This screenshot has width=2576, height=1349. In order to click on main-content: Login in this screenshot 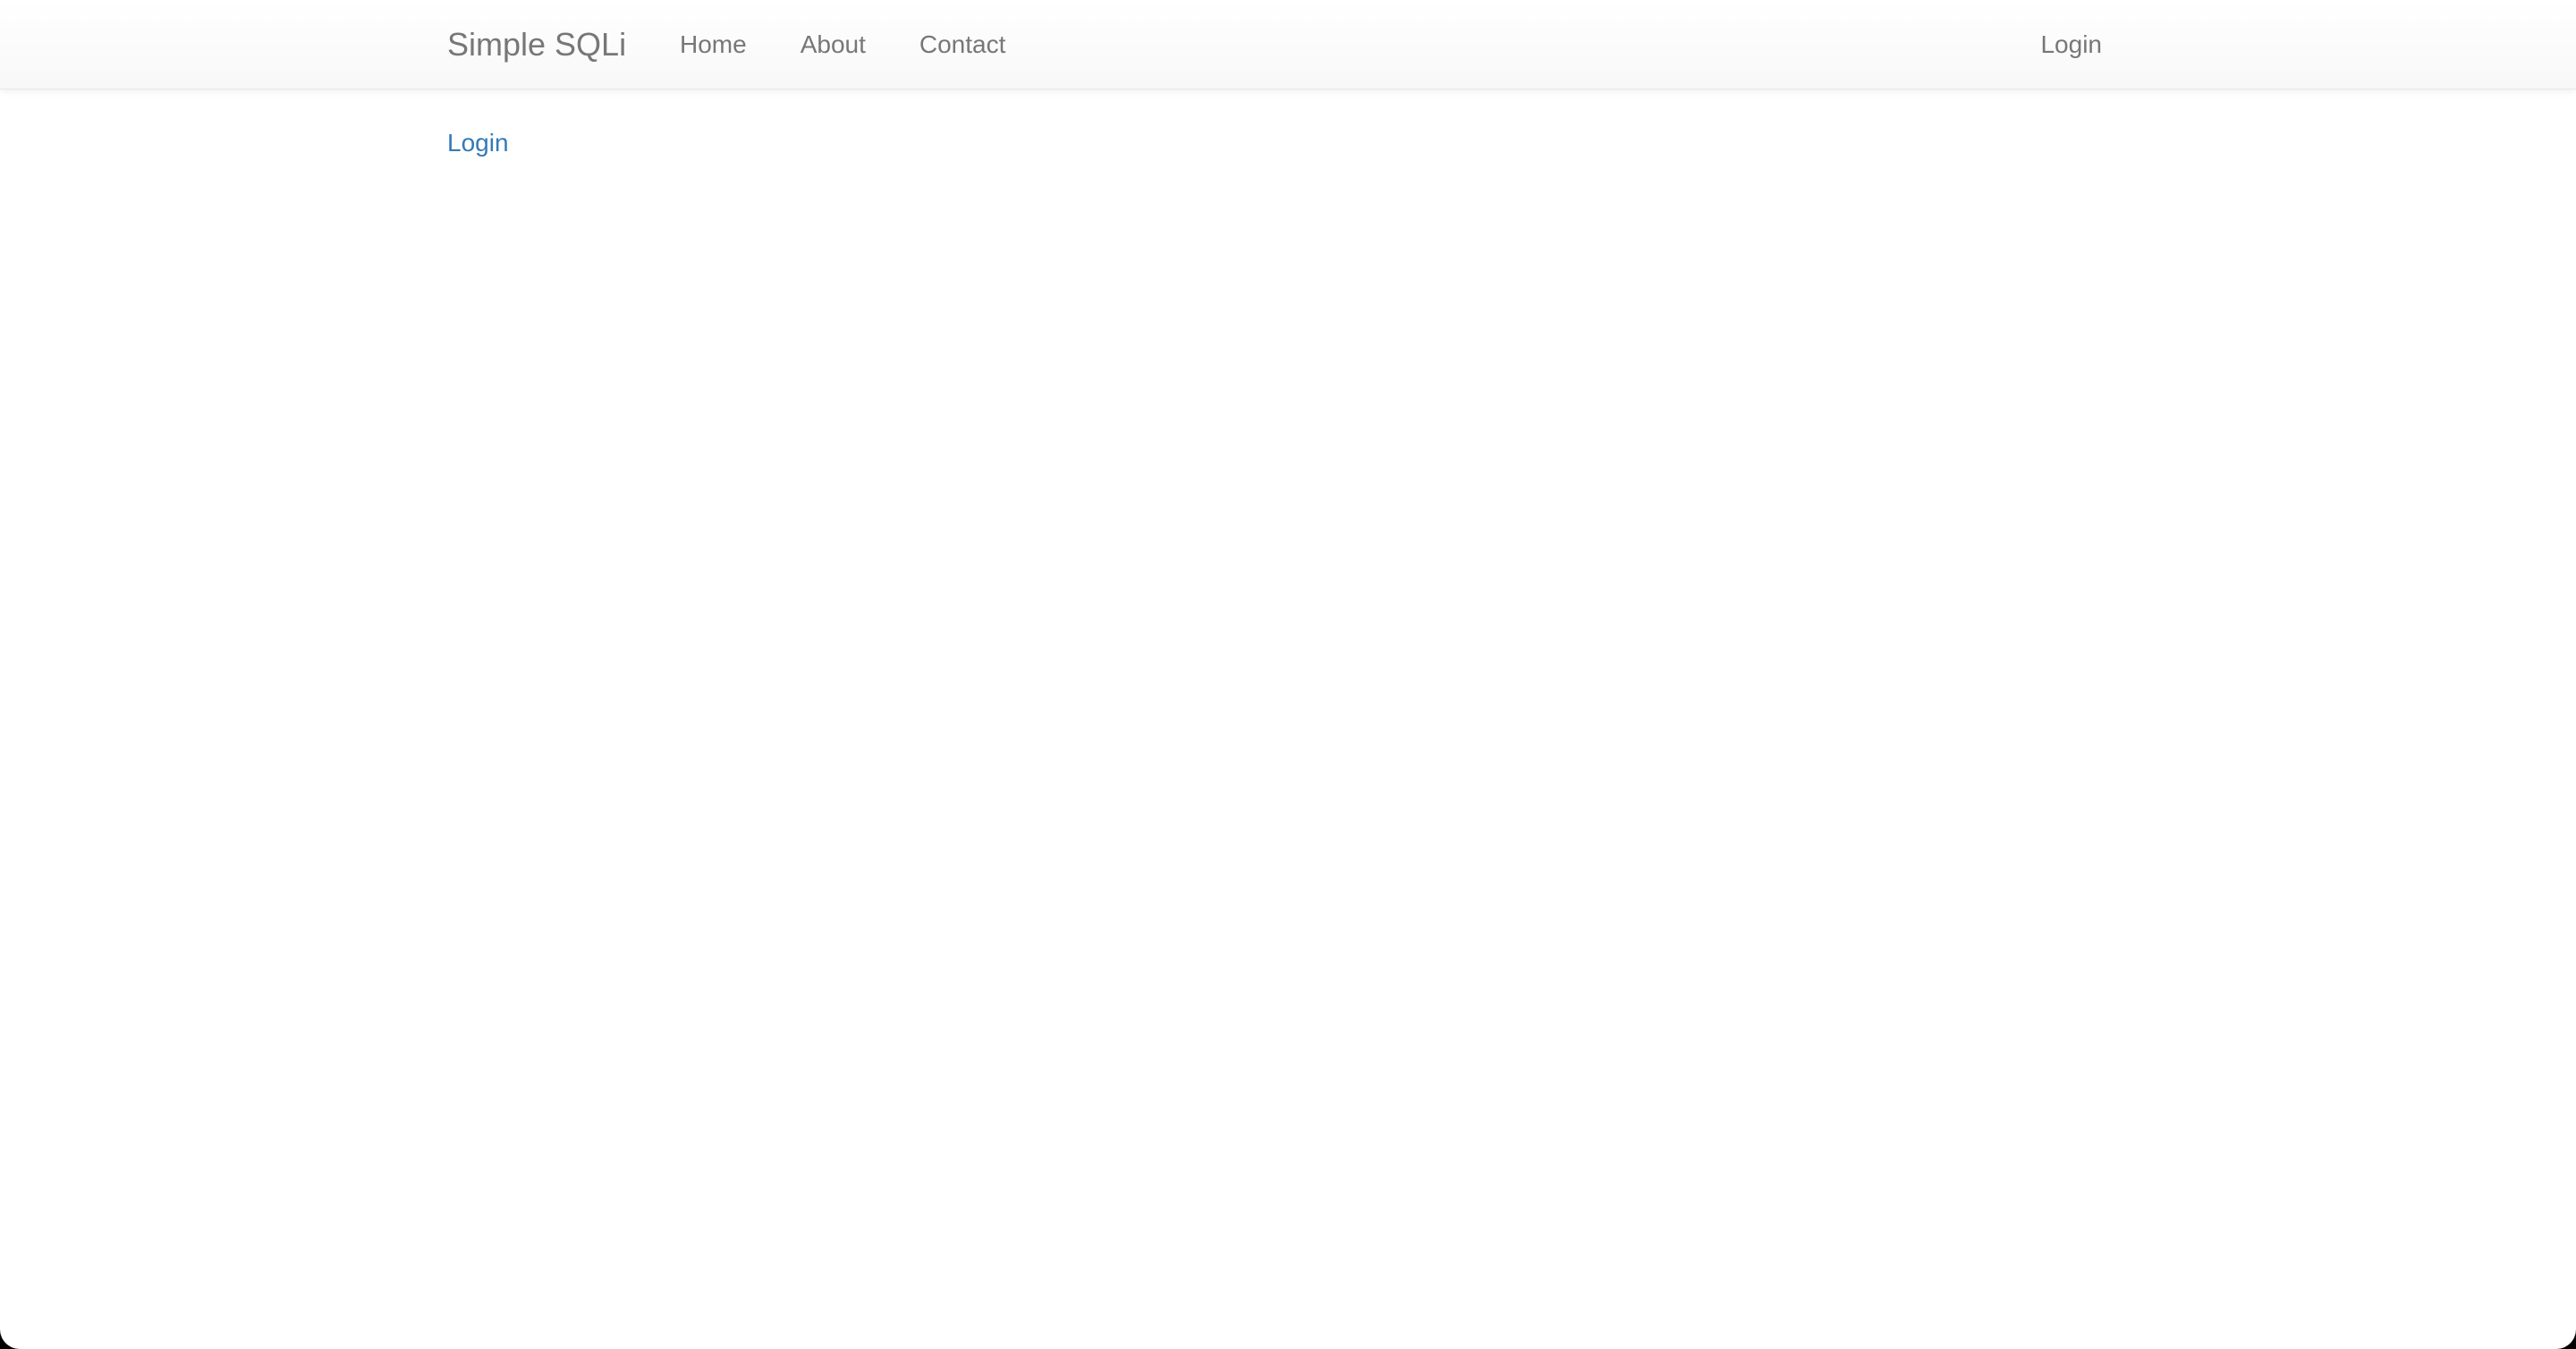, I will do `click(1274, 143)`.